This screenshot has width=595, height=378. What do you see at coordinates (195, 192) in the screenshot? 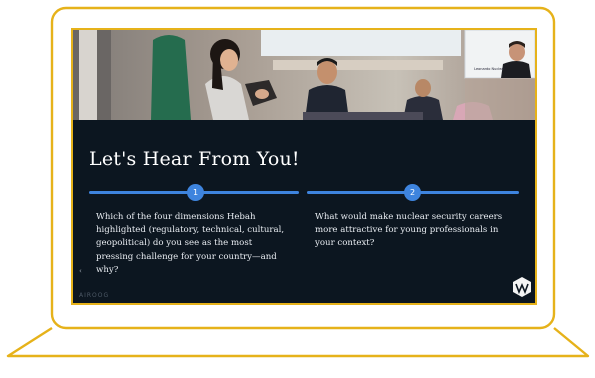
I see `step-1-badge: 1` at bounding box center [195, 192].